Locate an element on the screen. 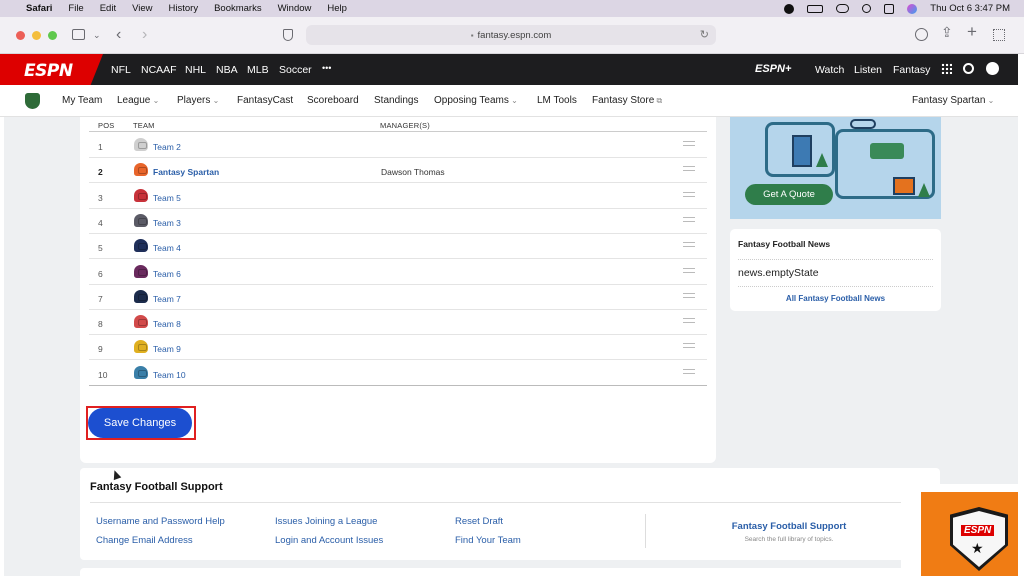 This screenshot has height=576, width=1024. menu-bookmarks: Bookmarks is located at coordinates (238, 8).